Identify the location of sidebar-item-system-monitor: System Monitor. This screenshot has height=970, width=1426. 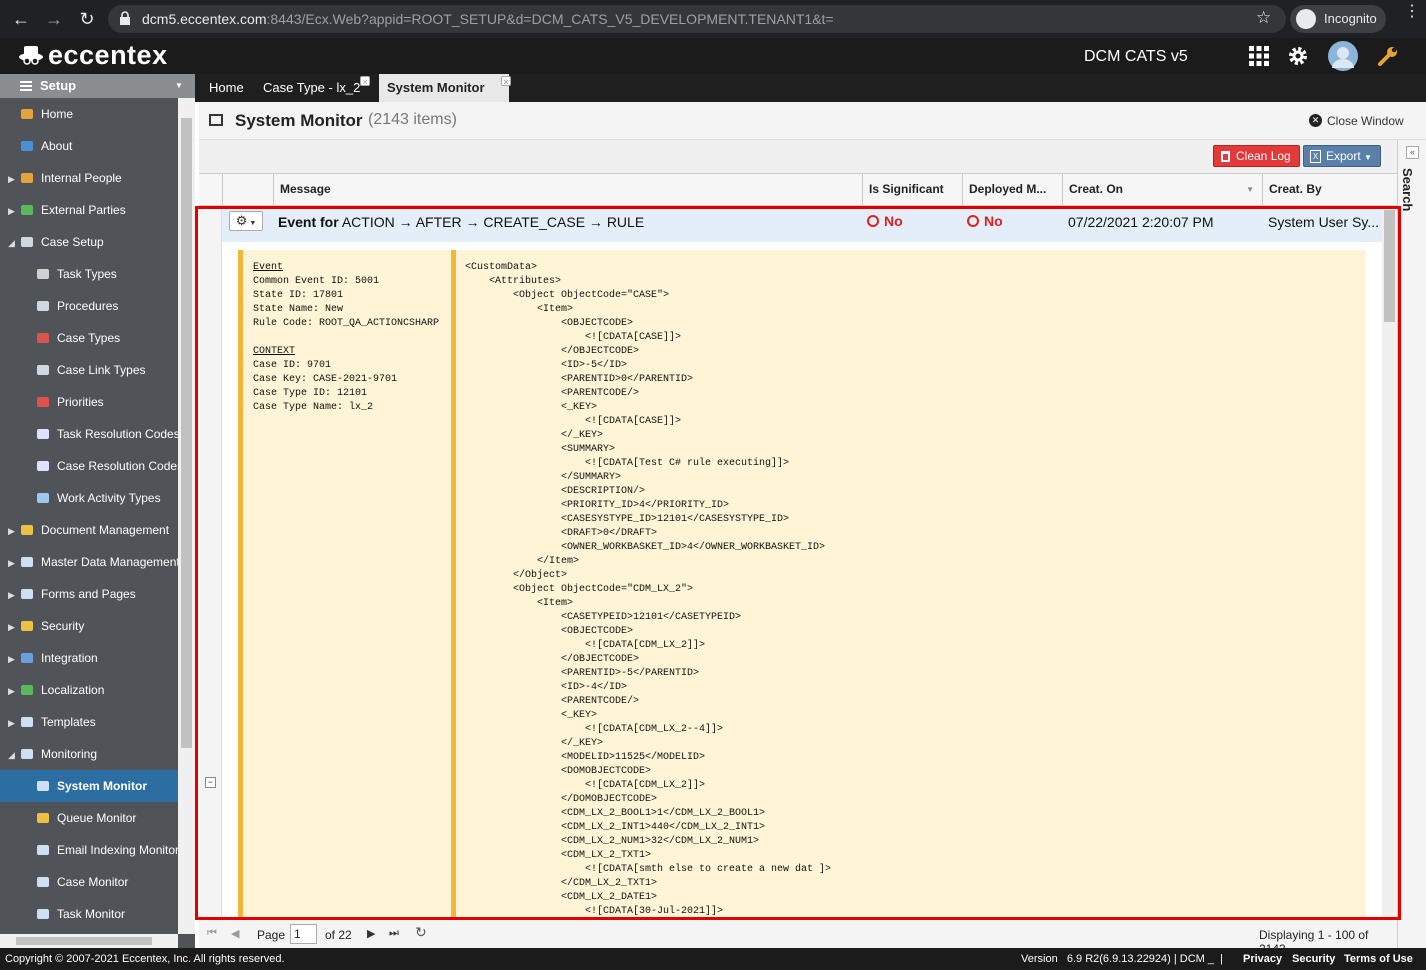
(89, 786).